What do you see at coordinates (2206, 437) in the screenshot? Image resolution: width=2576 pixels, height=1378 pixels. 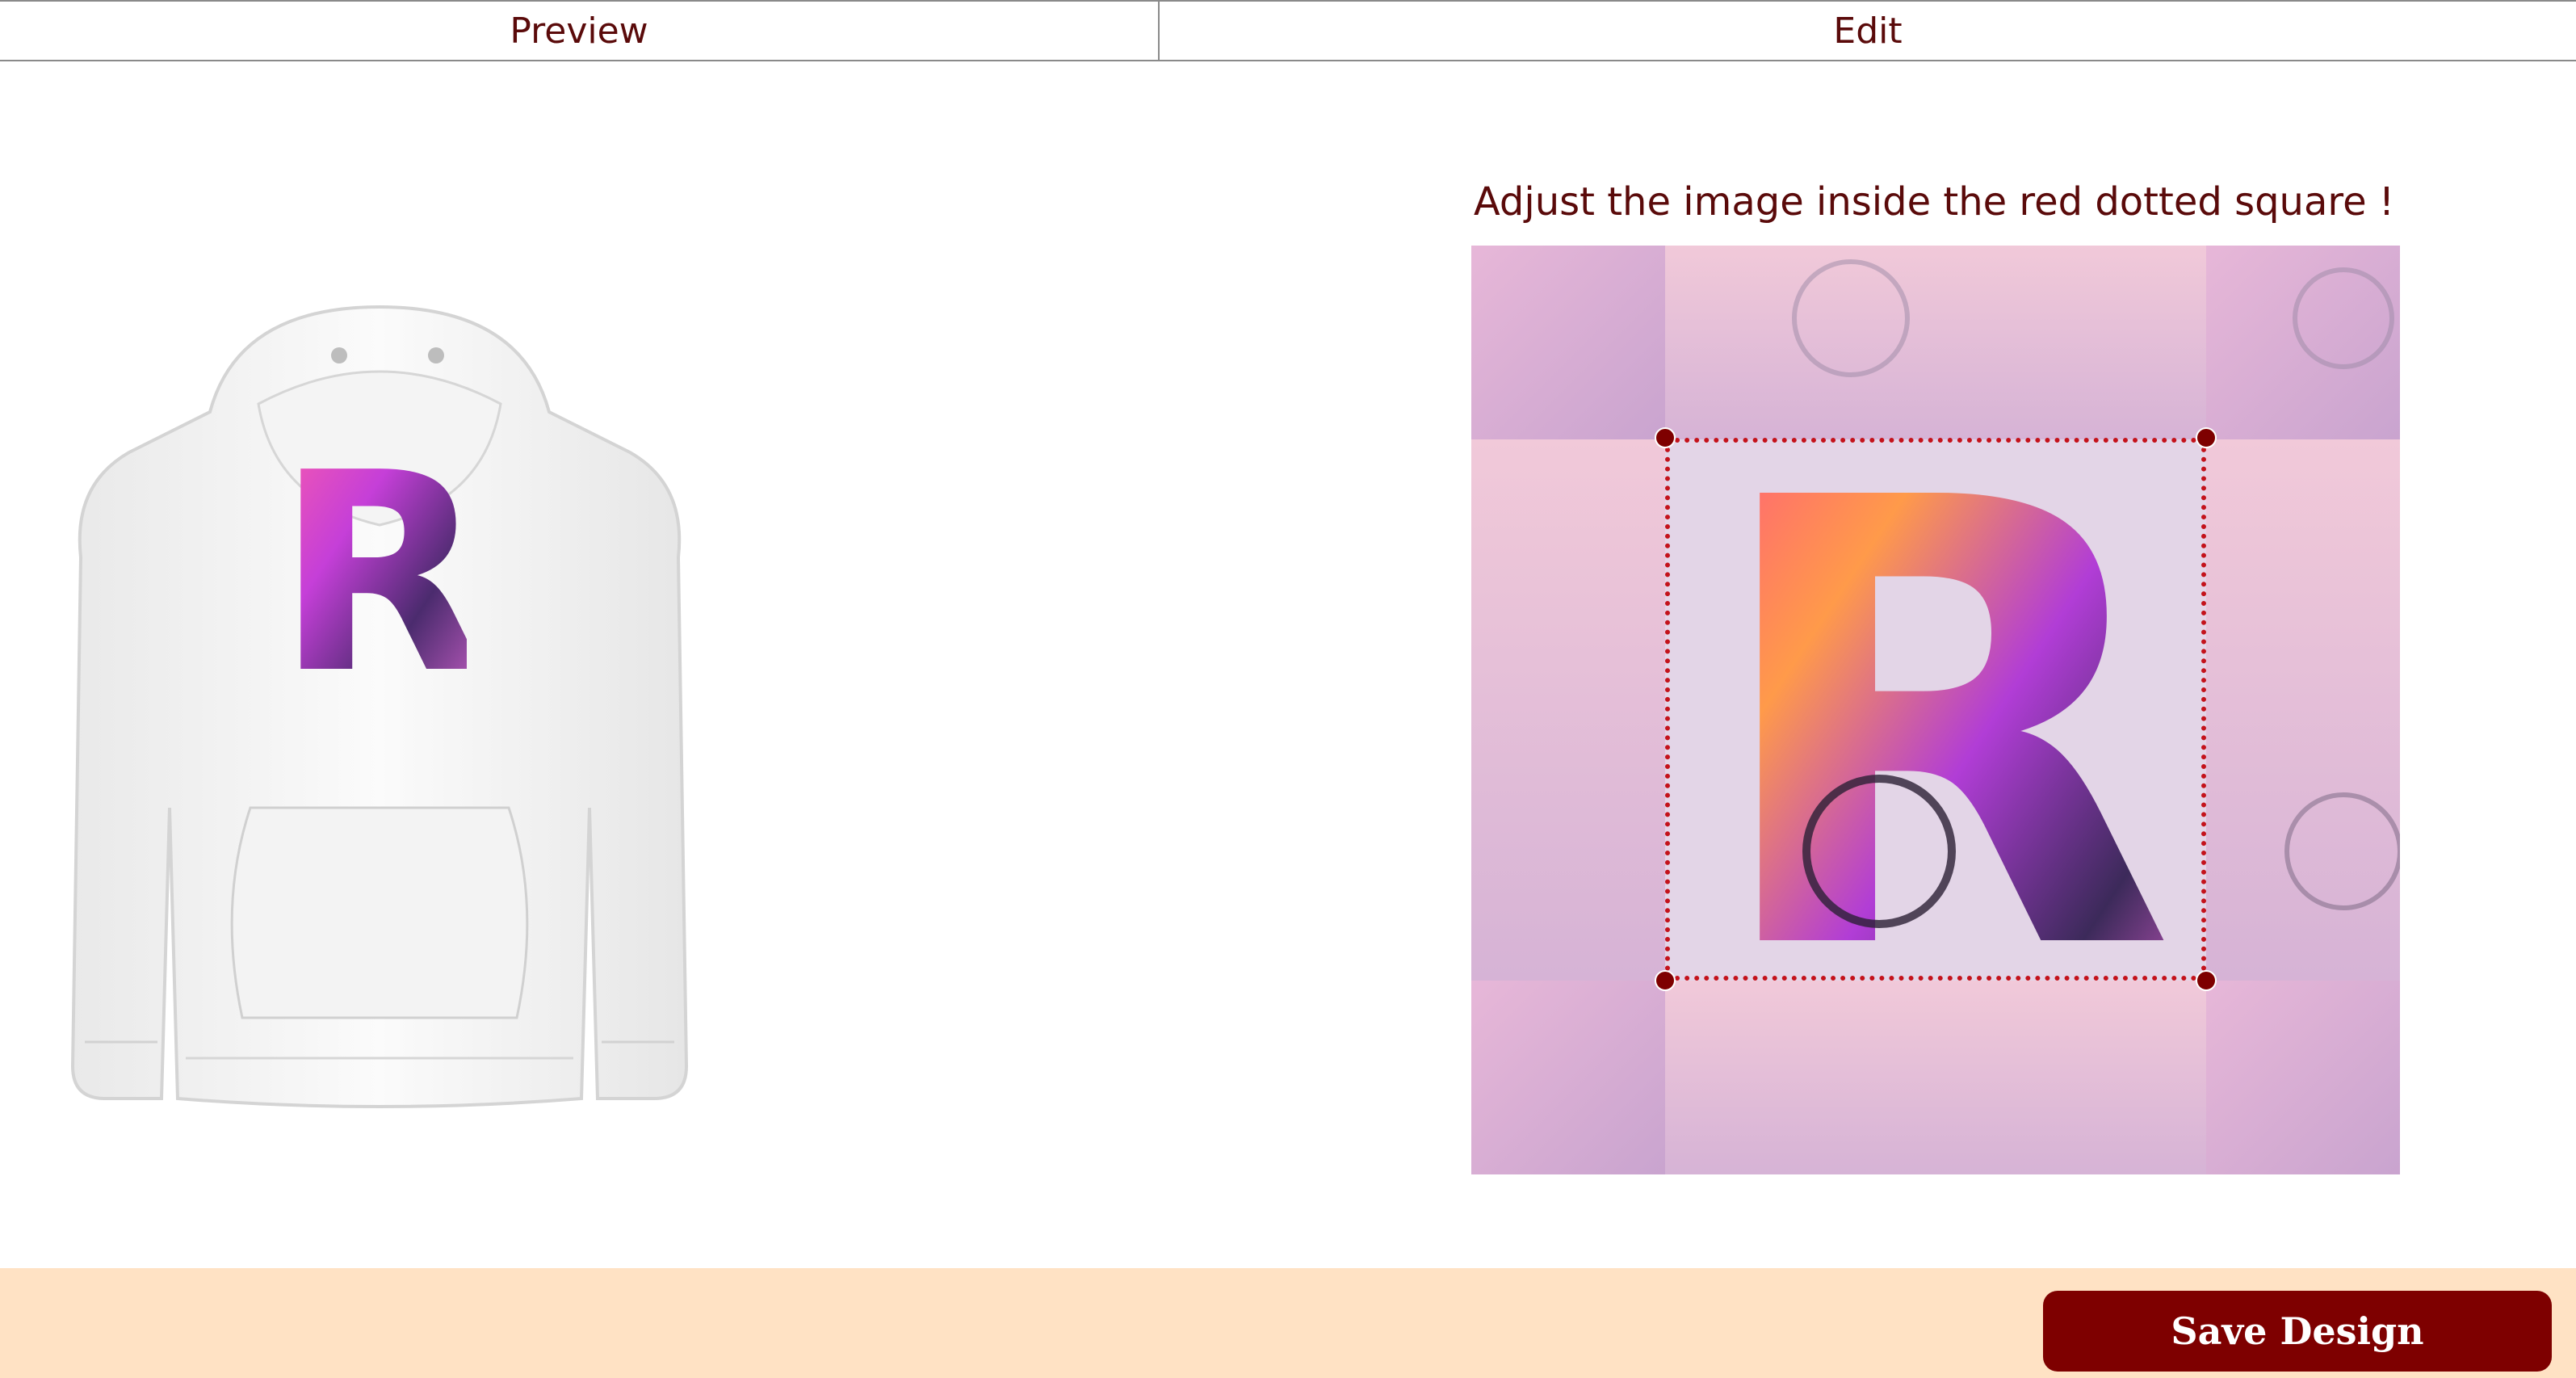 I see `resize-handle-top-right` at bounding box center [2206, 437].